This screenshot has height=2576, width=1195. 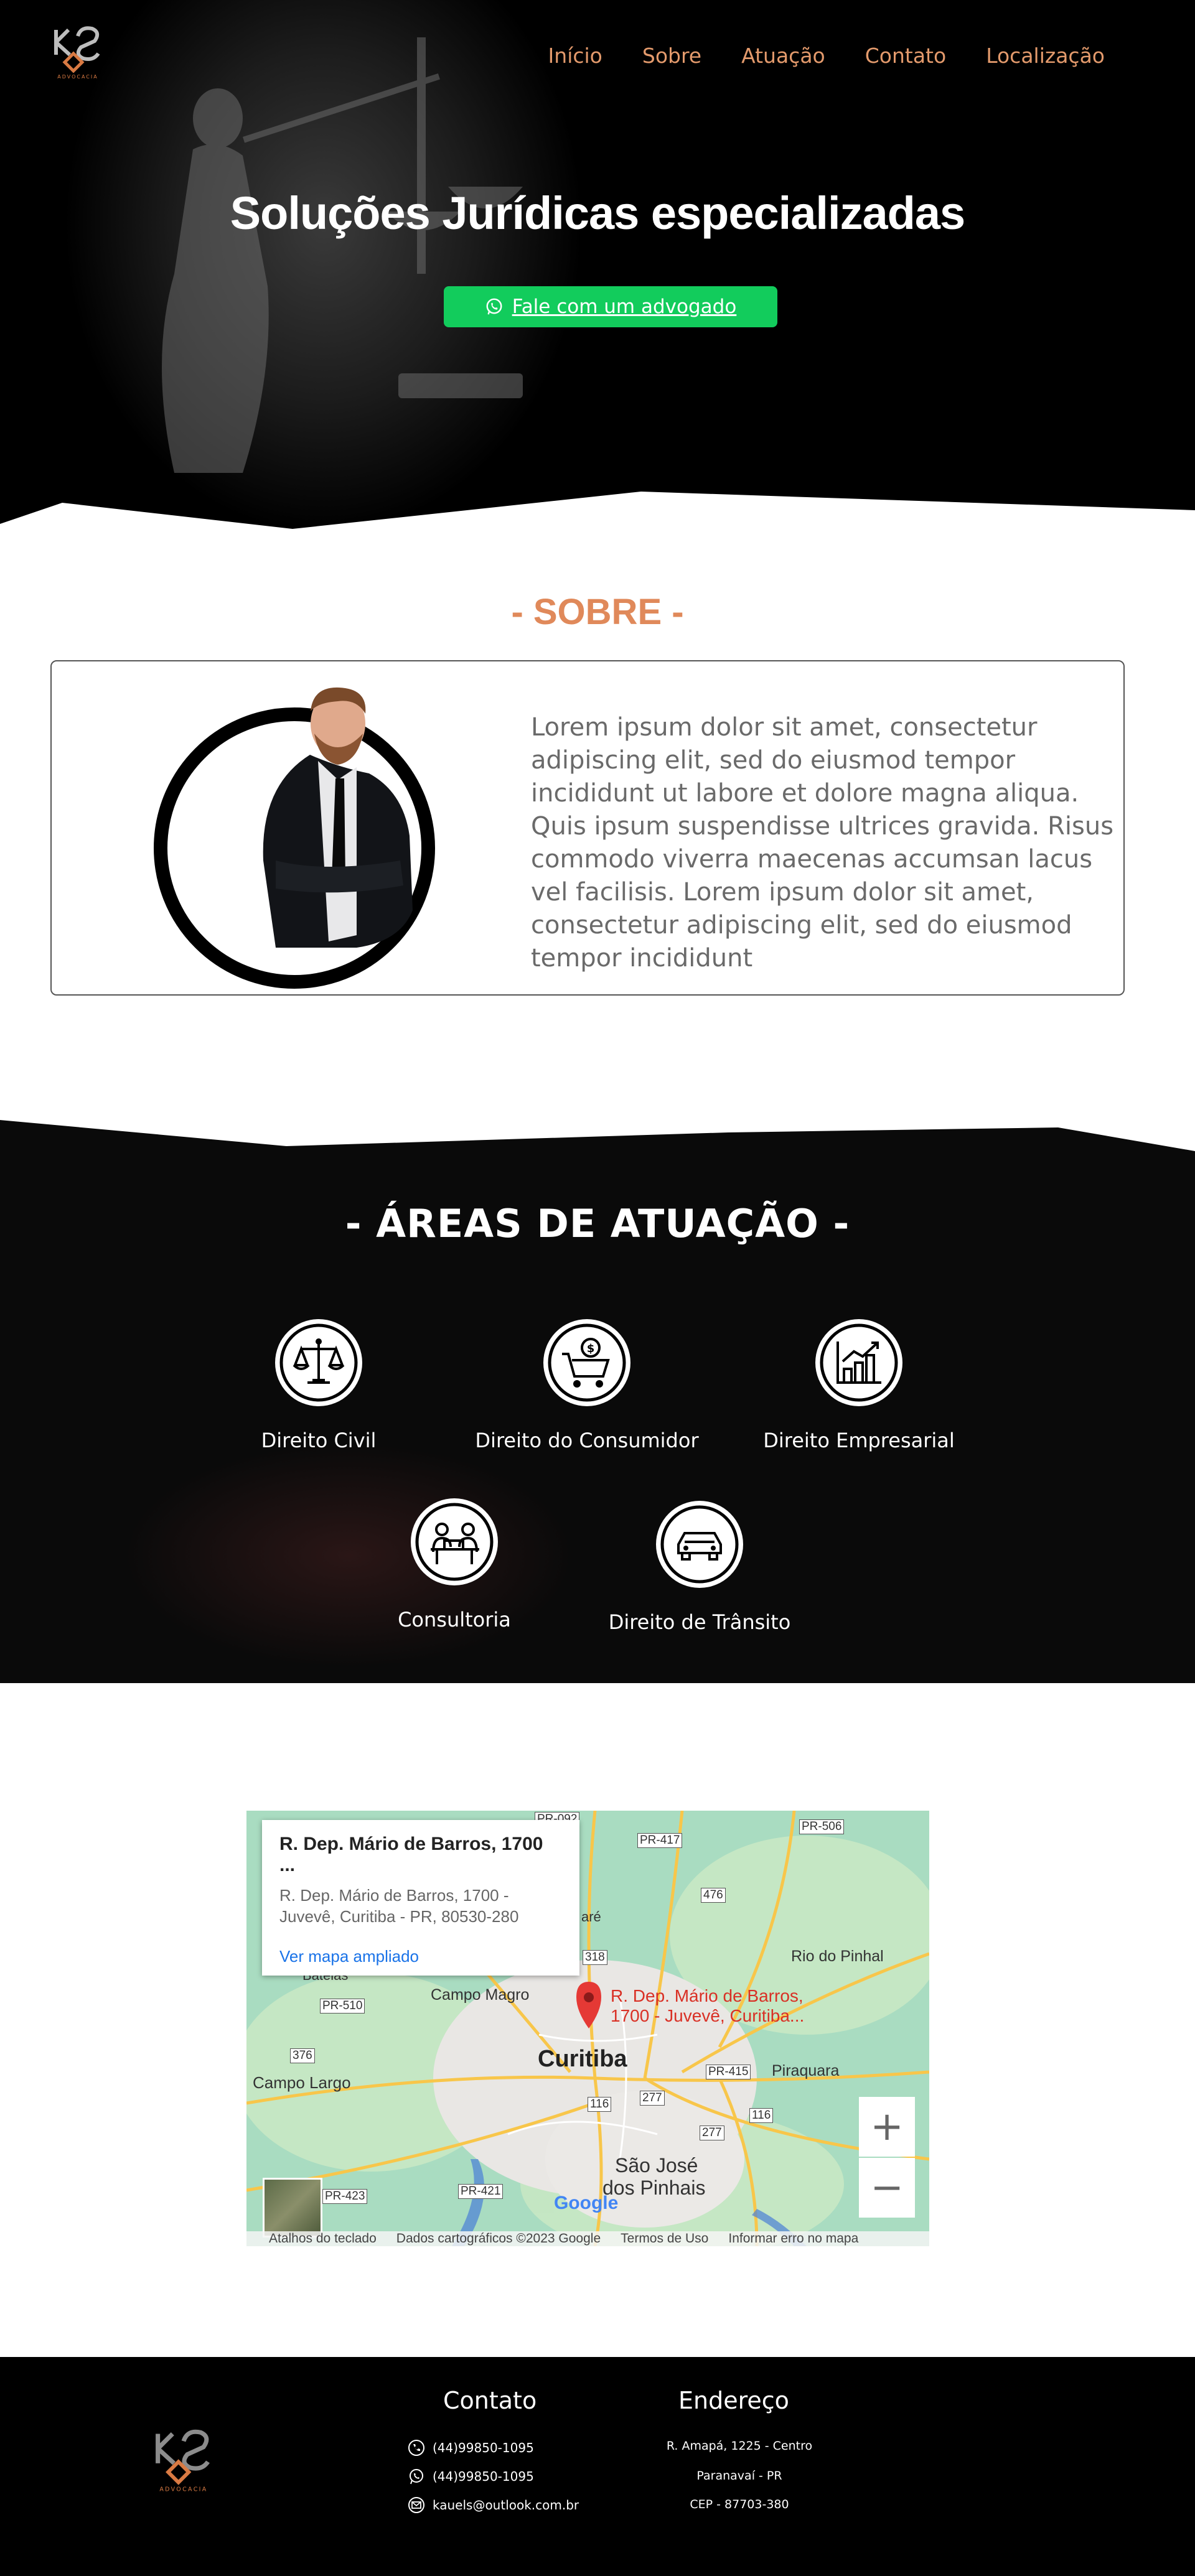 What do you see at coordinates (671, 56) in the screenshot?
I see `nav-item-sobre: Sobre` at bounding box center [671, 56].